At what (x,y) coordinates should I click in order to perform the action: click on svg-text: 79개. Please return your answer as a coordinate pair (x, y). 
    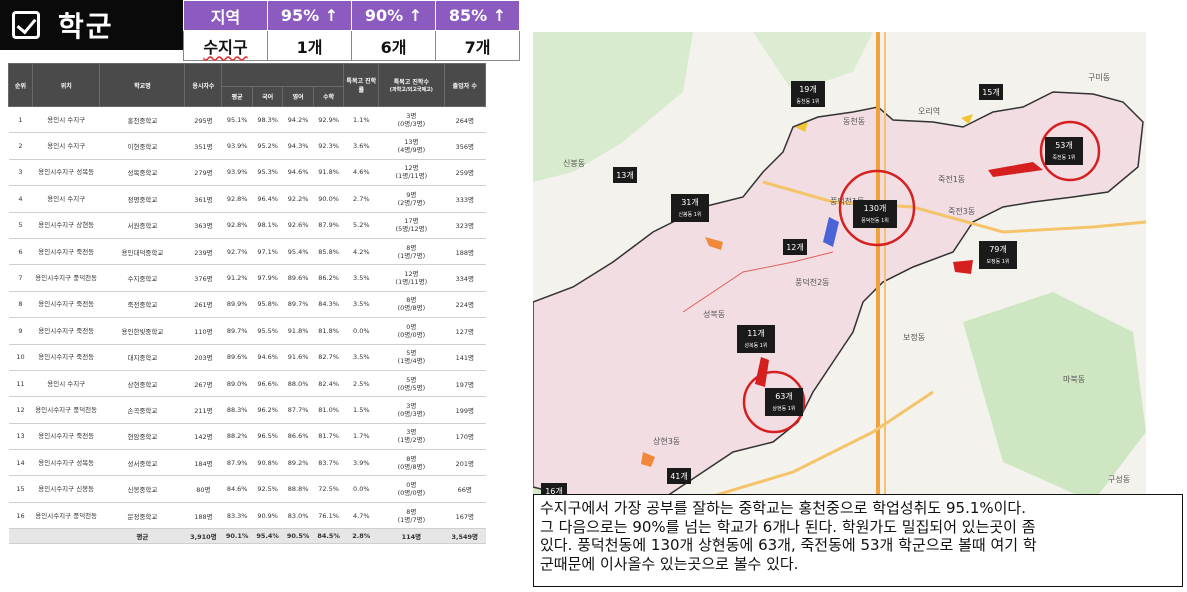
    Looking at the image, I should click on (998, 249).